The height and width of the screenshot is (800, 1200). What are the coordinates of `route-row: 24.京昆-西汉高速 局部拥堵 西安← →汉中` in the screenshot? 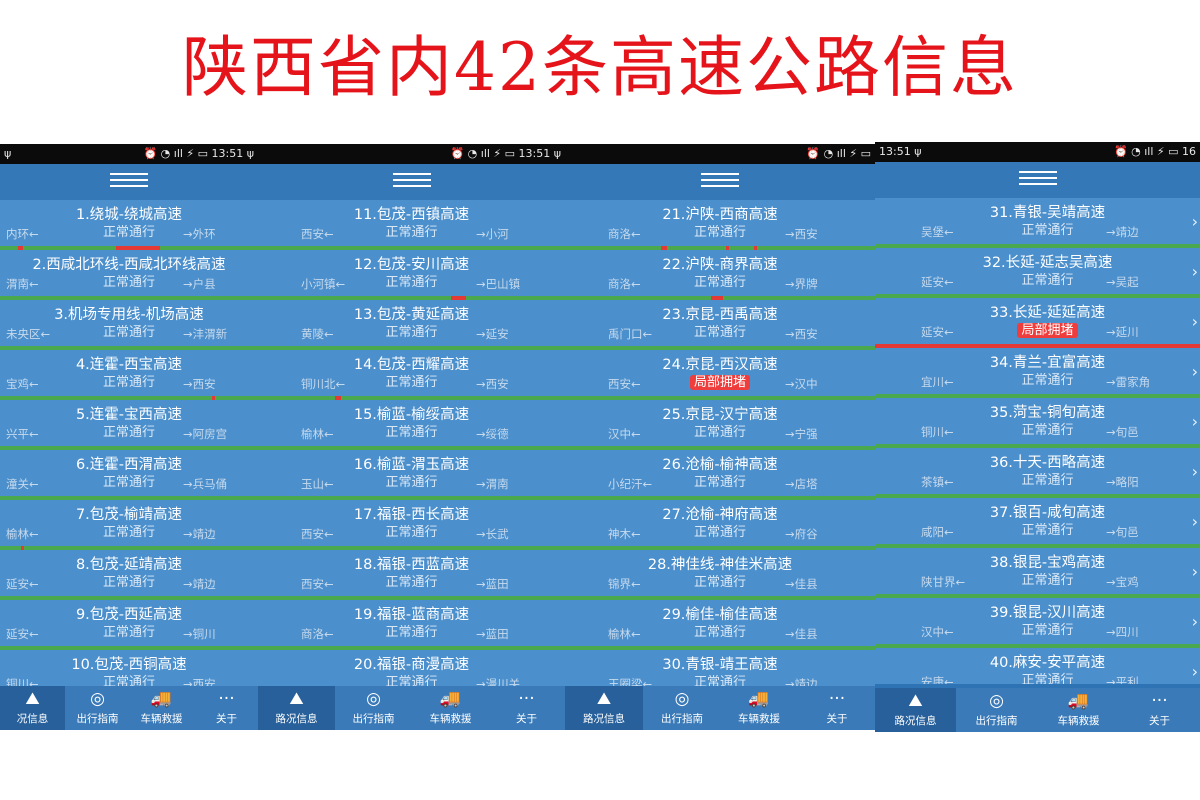 It's located at (720, 375).